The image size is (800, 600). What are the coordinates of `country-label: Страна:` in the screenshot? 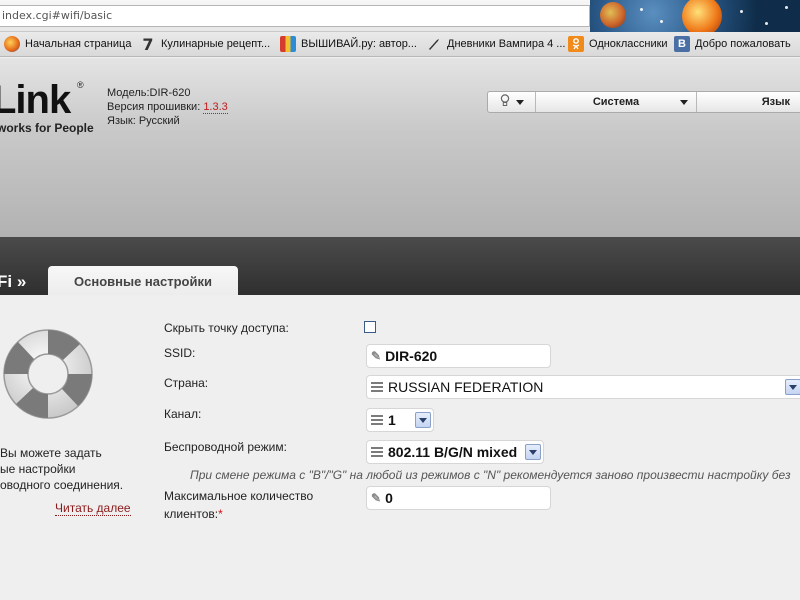 It's located at (186, 383).